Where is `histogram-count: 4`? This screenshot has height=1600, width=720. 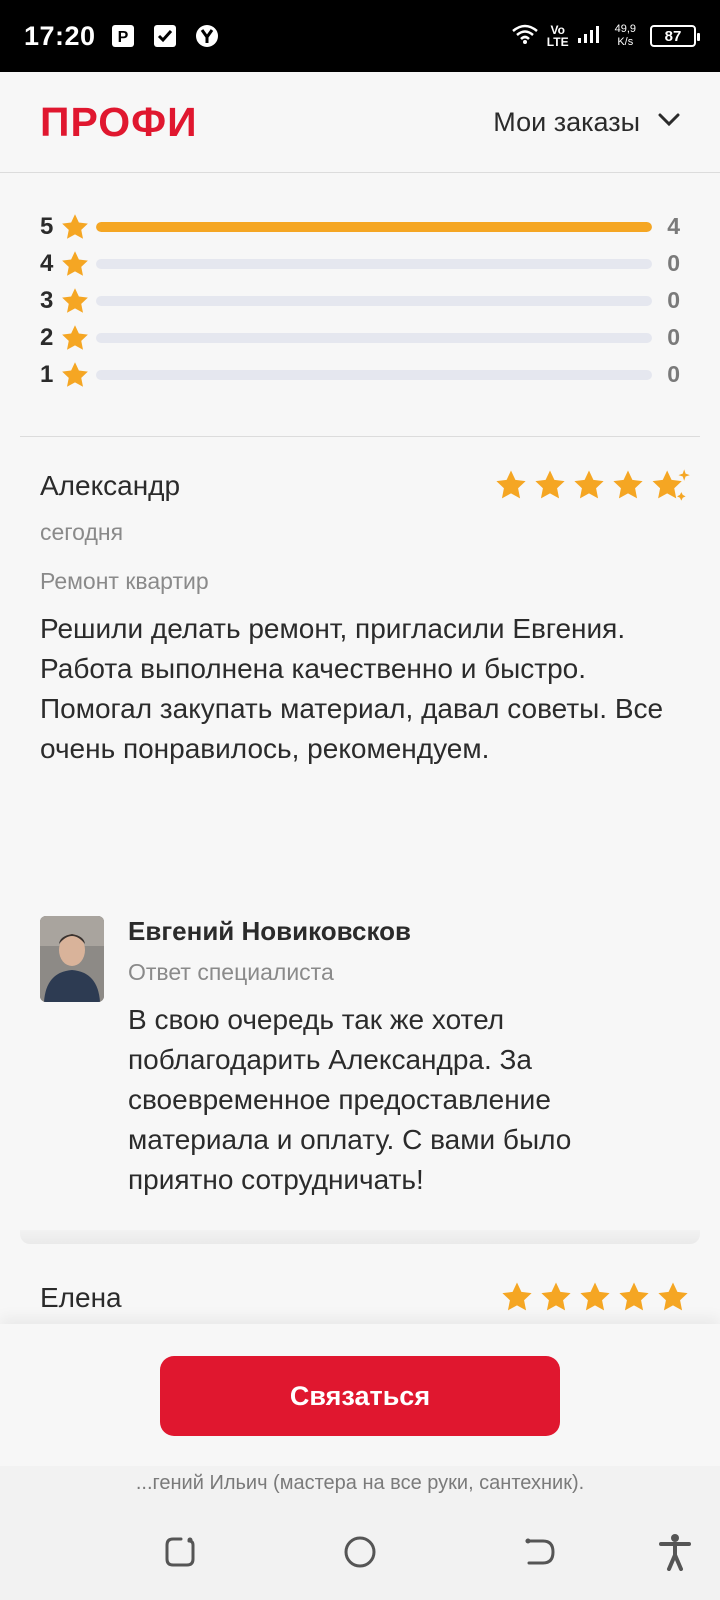 histogram-count: 4 is located at coordinates (673, 226).